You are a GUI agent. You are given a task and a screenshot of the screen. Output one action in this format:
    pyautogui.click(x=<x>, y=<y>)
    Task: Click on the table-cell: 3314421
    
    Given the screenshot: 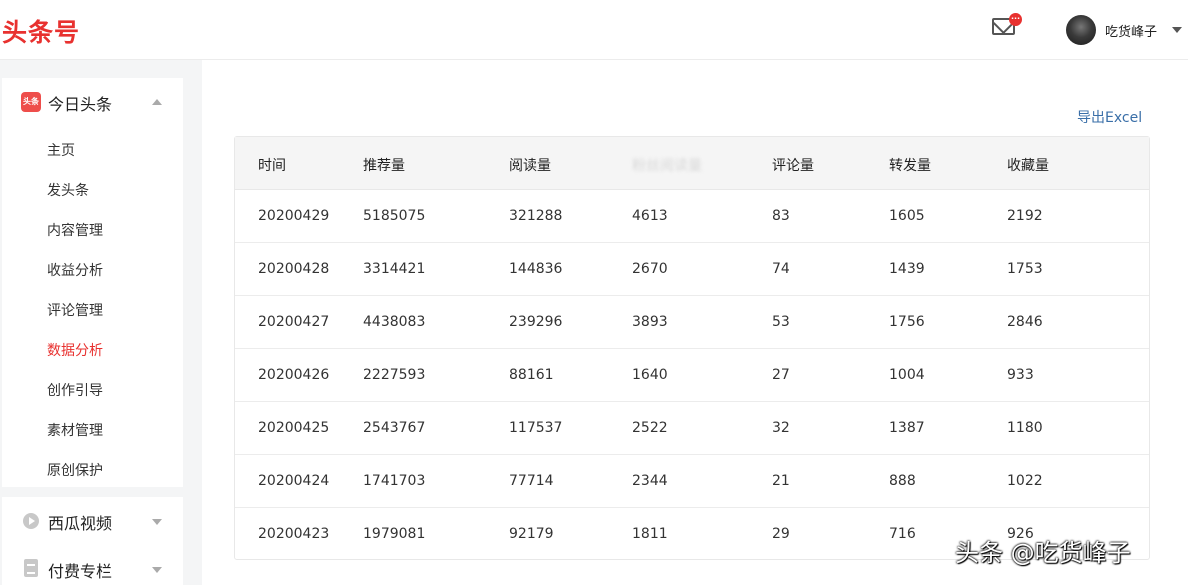 What is the action you would take?
    pyautogui.click(x=394, y=269)
    